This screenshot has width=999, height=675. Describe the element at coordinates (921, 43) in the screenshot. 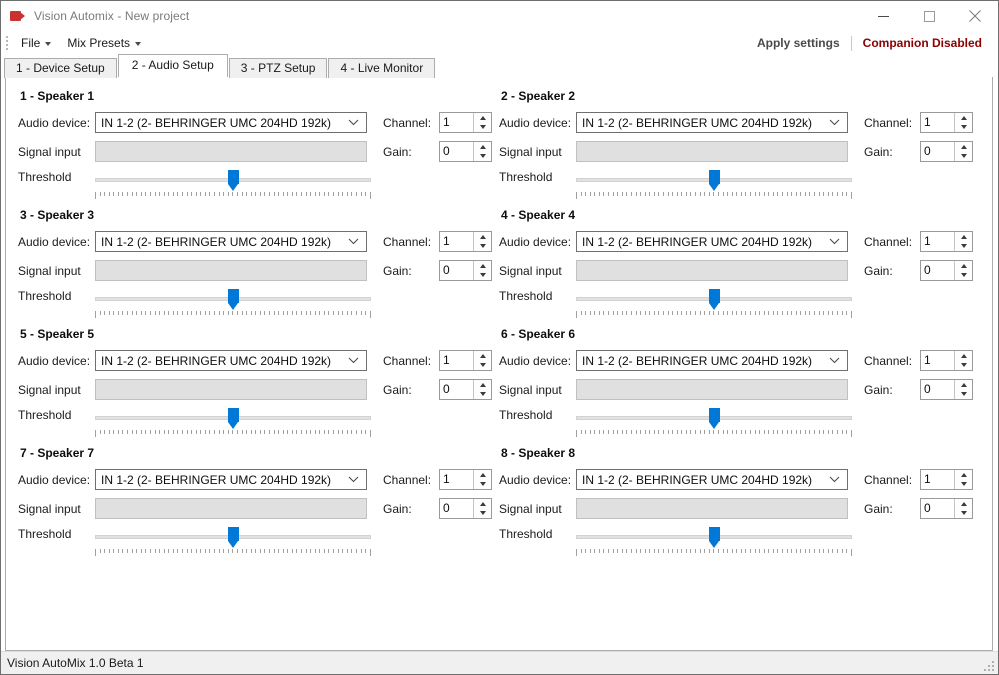

I see `companion-status-badge: Companion Disabled` at that location.